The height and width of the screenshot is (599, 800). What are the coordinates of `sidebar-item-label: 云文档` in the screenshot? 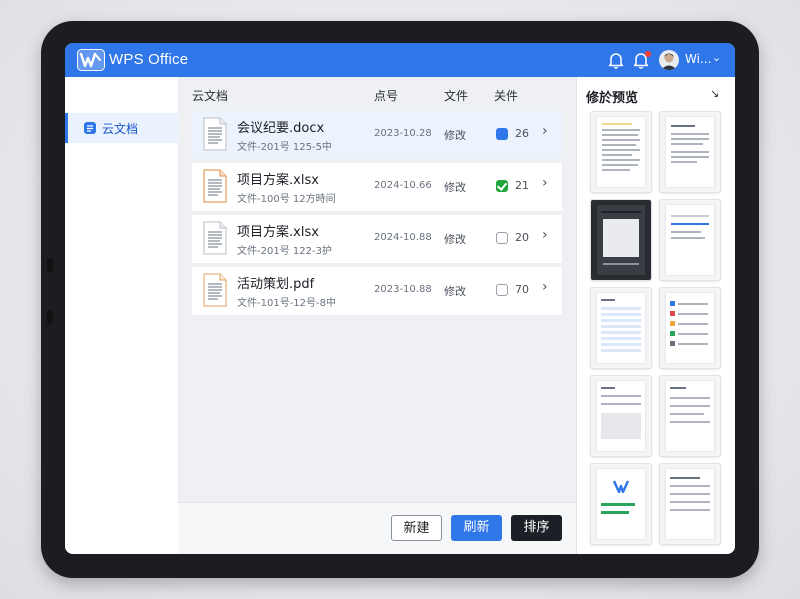 It's located at (120, 129).